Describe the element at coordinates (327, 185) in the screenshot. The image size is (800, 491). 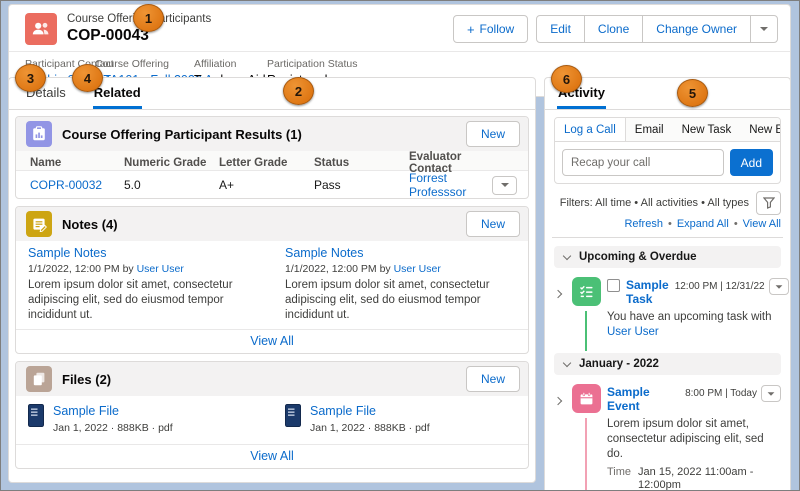
I see `status-cell: Pass` at that location.